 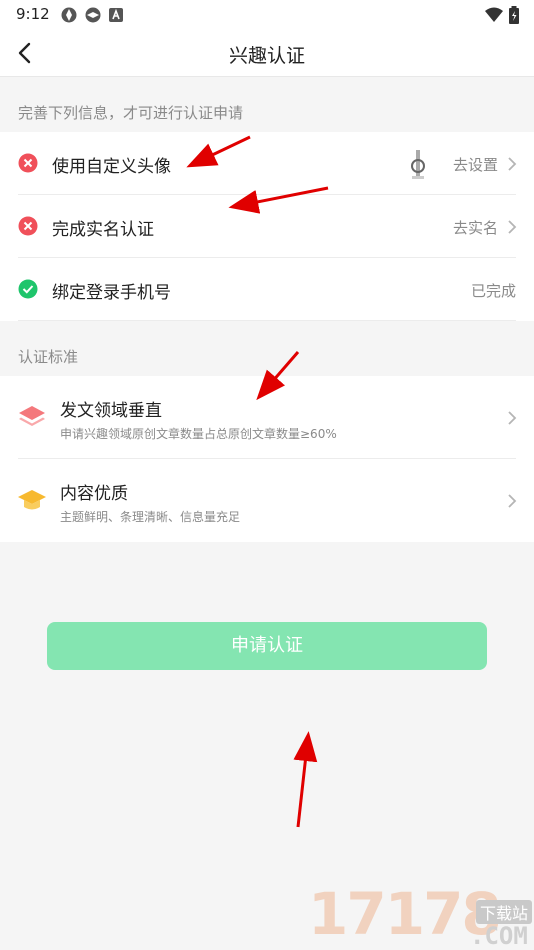 I want to click on requirement-row-avatar: 使用自定义头像 去设置, so click(x=267, y=163).